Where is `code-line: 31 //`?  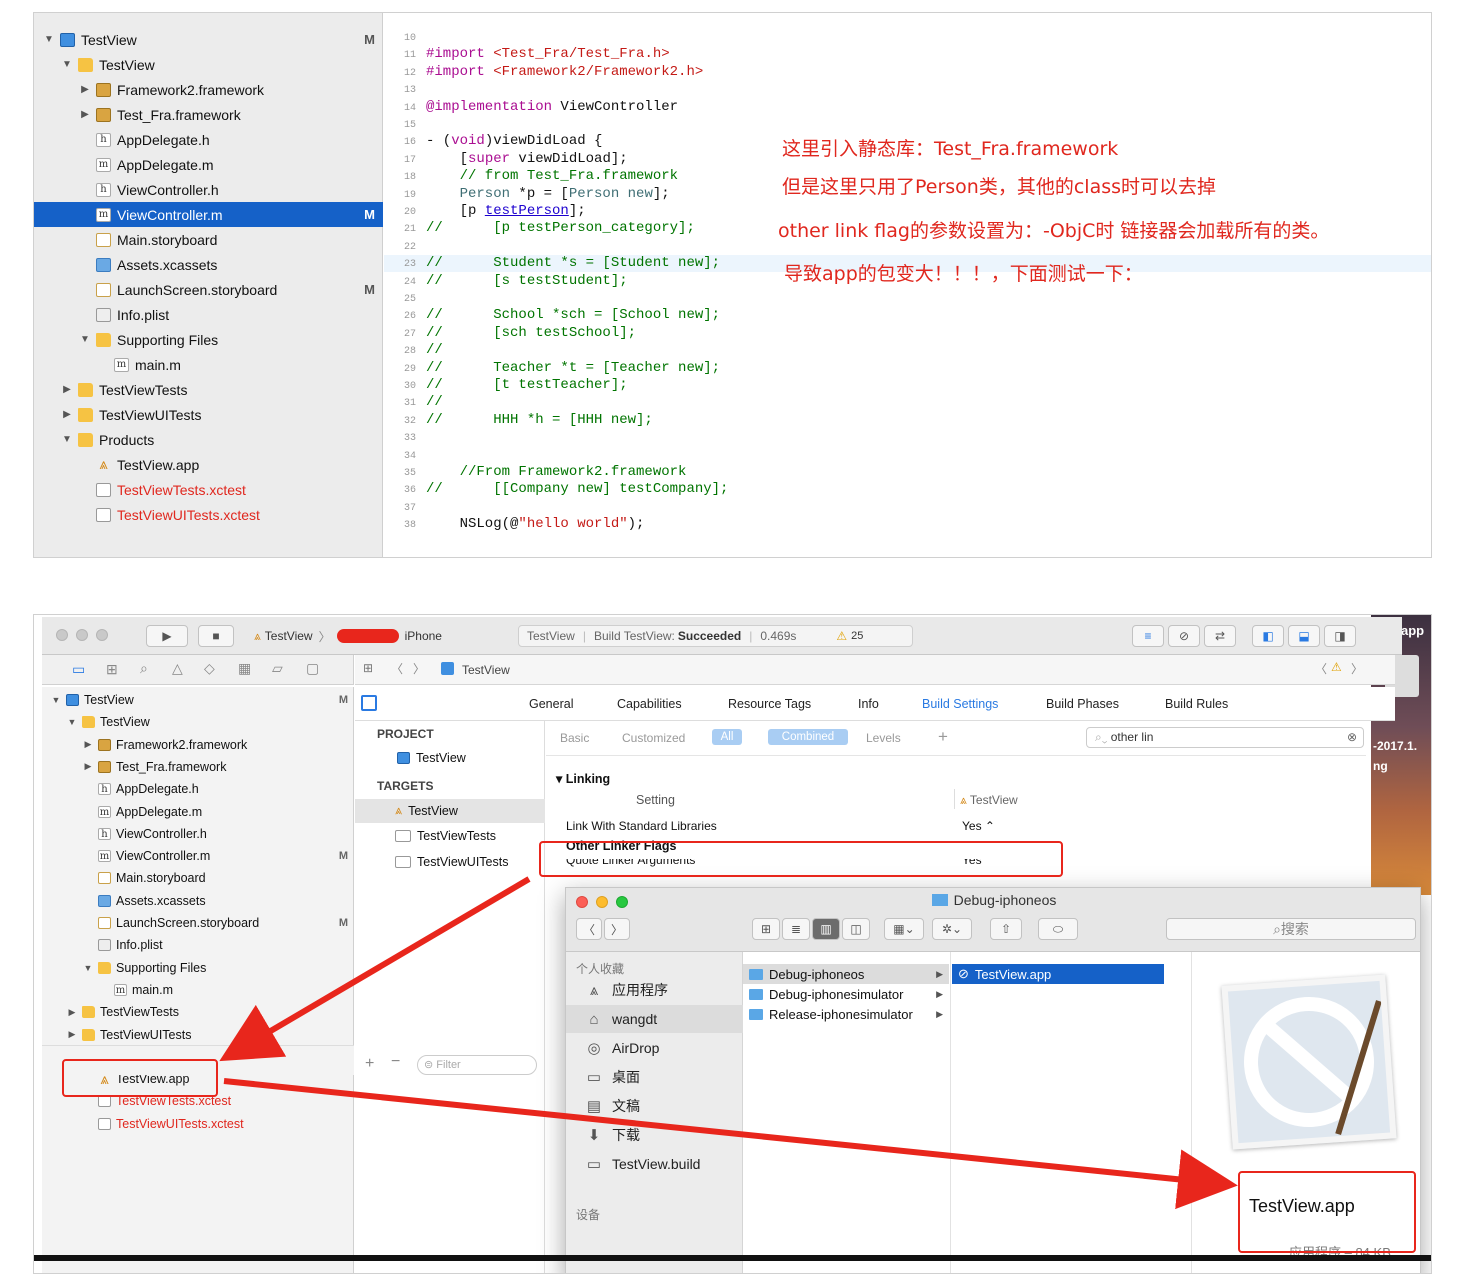
code-line: 31 // is located at coordinates (907, 402).